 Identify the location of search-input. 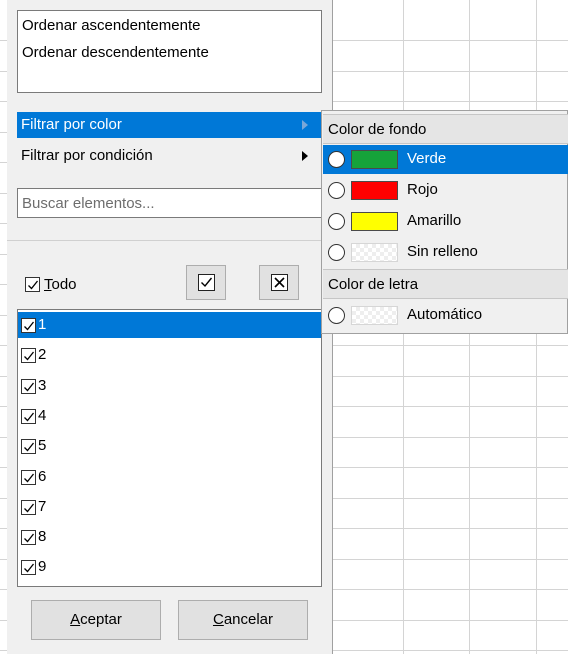
(169, 203).